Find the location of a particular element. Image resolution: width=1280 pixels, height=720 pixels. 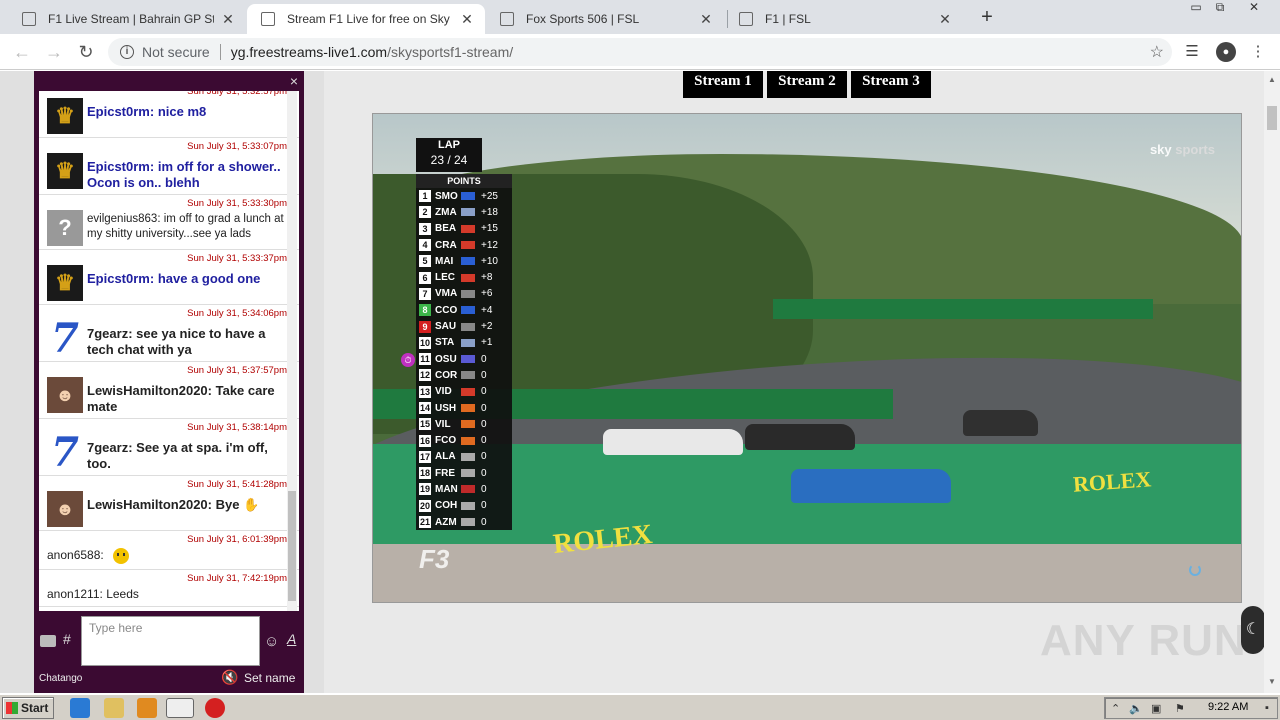

message-username: evilgenius863: is located at coordinates (124, 219).